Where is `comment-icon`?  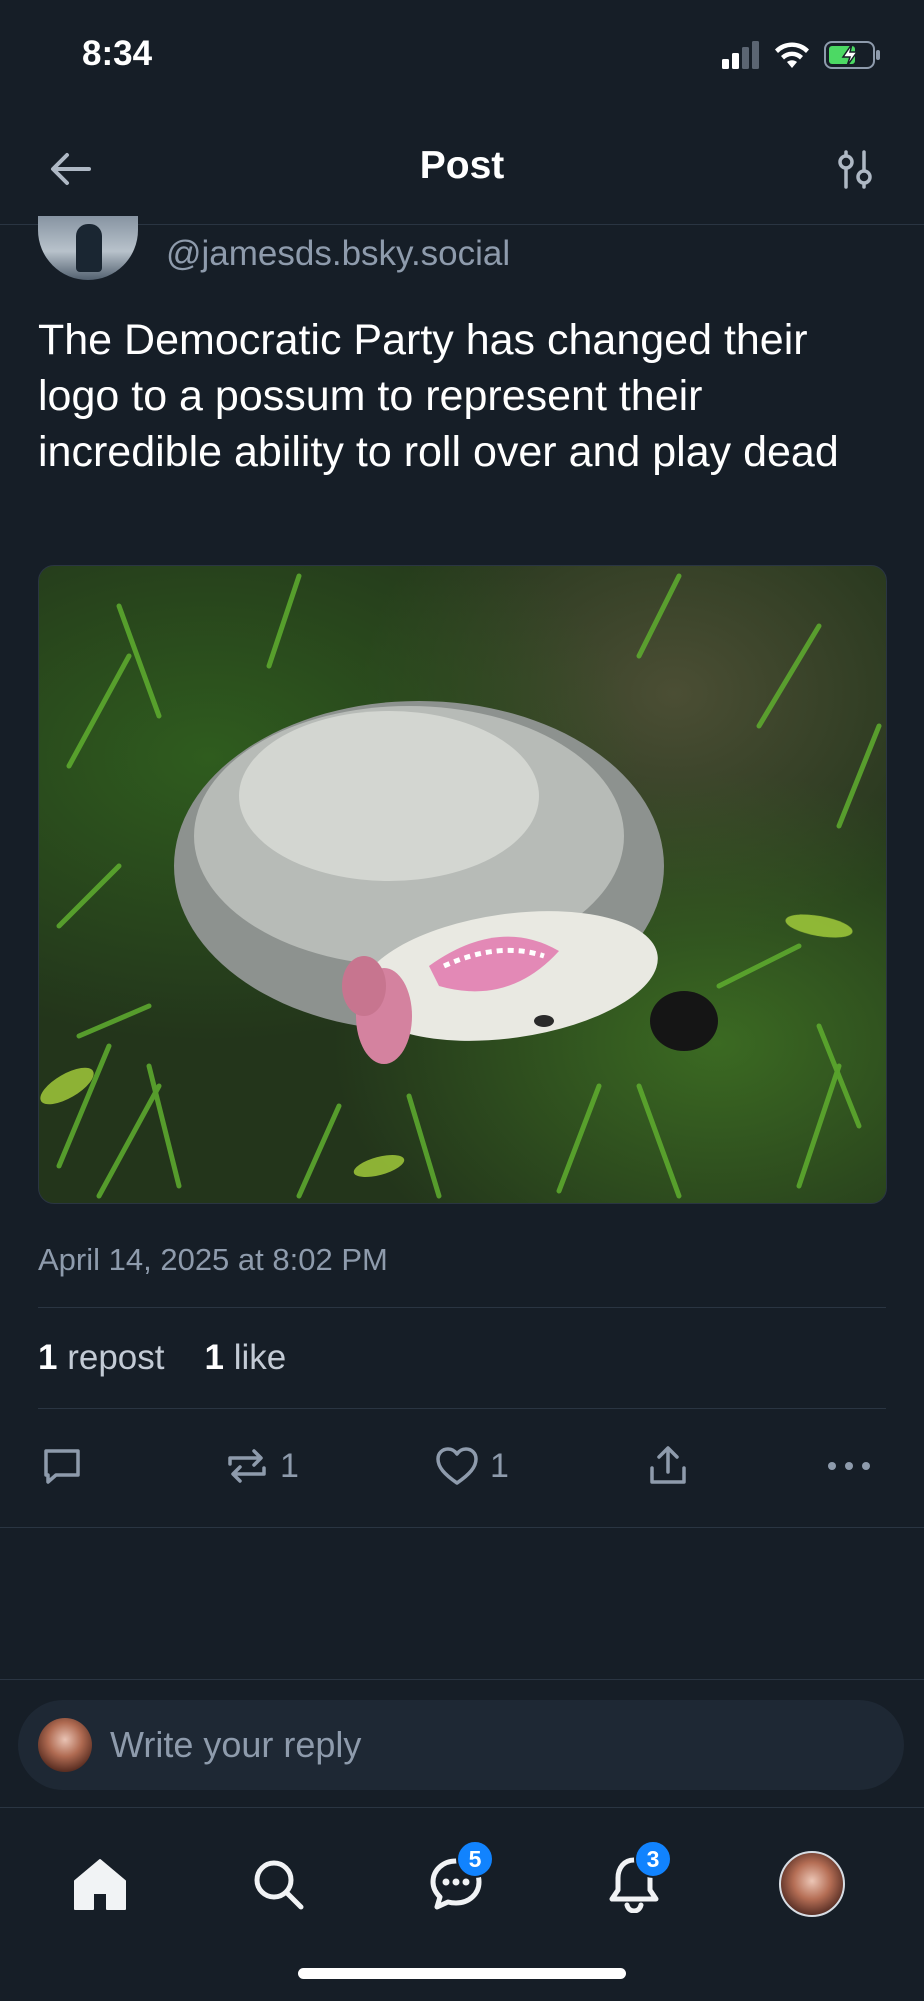
comment-icon is located at coordinates (62, 1466).